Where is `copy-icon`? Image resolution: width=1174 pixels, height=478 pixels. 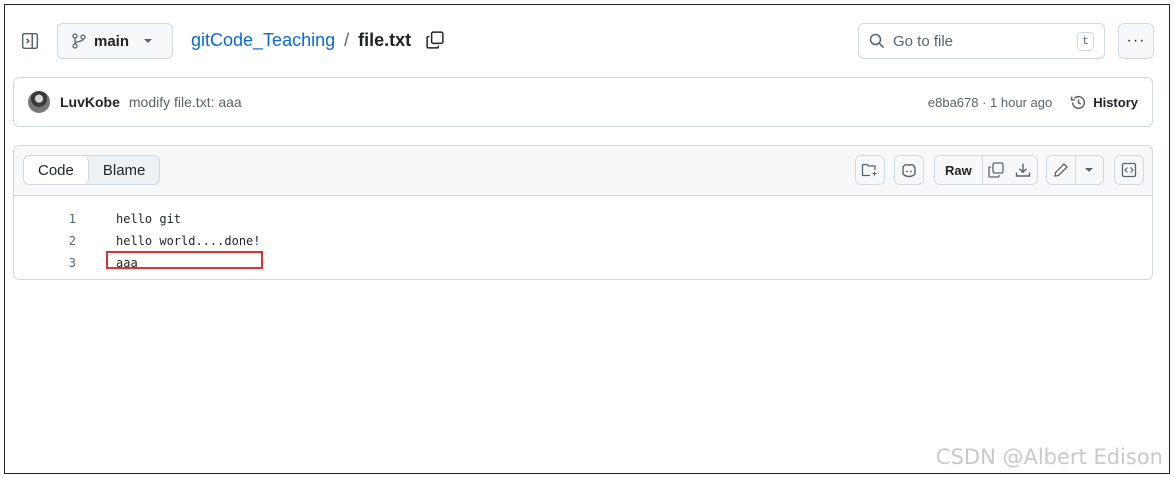
copy-icon is located at coordinates (996, 170).